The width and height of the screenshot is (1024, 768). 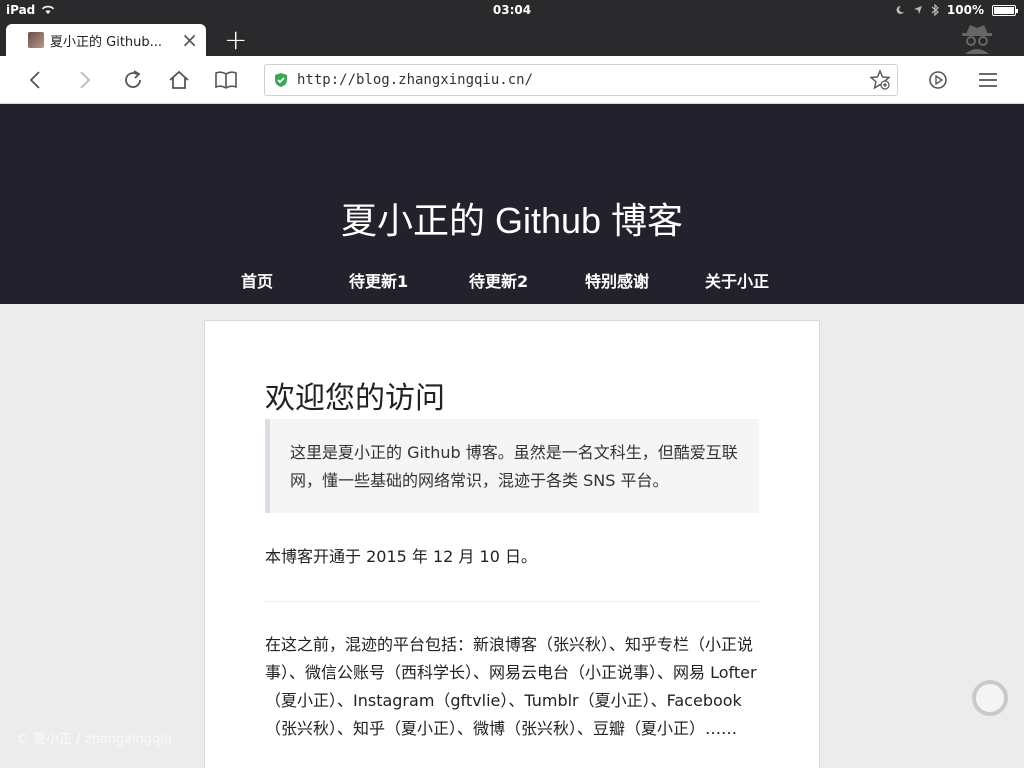 I want to click on address-bar: http://blog.zhangxingqiu.cn/, so click(x=581, y=80).